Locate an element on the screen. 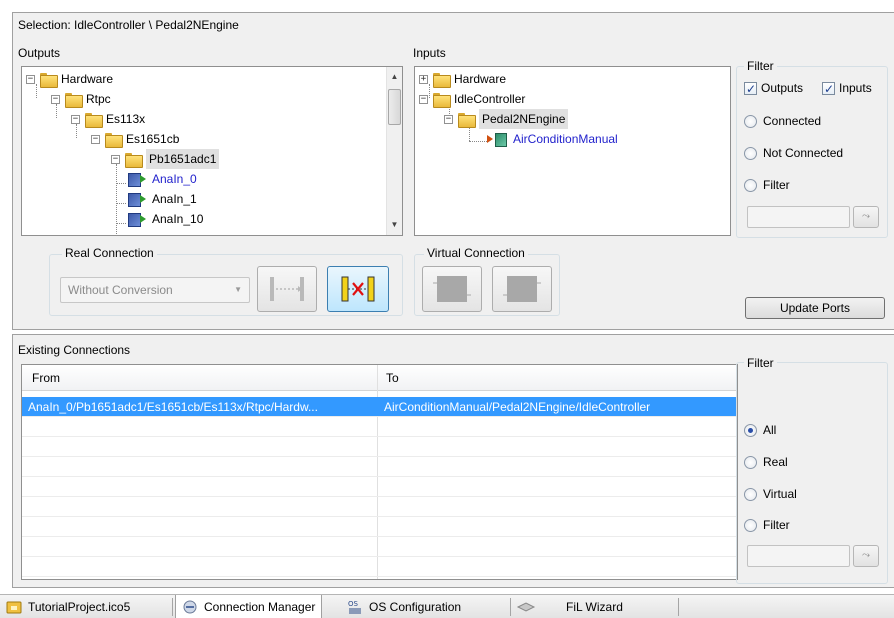  radio-label: Filter is located at coordinates (776, 185).